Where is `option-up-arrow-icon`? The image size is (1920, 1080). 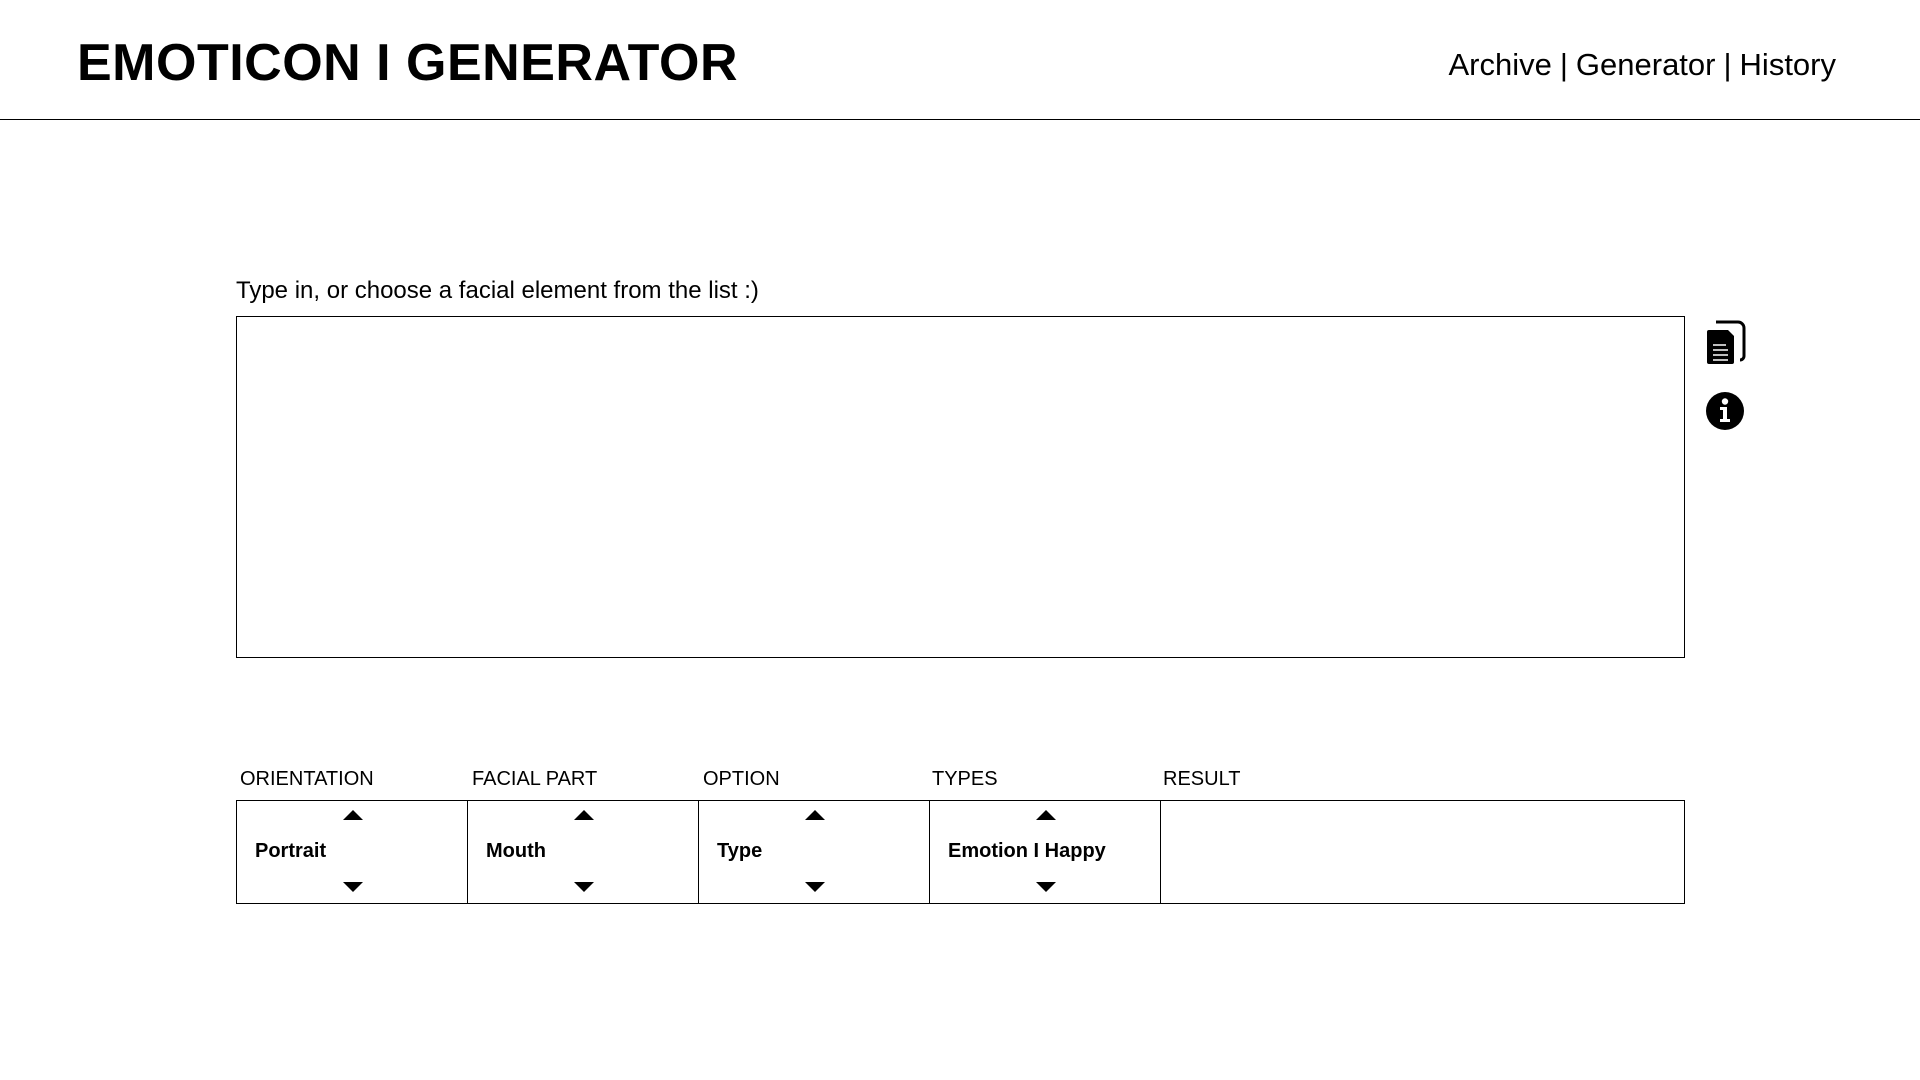 option-up-arrow-icon is located at coordinates (815, 815).